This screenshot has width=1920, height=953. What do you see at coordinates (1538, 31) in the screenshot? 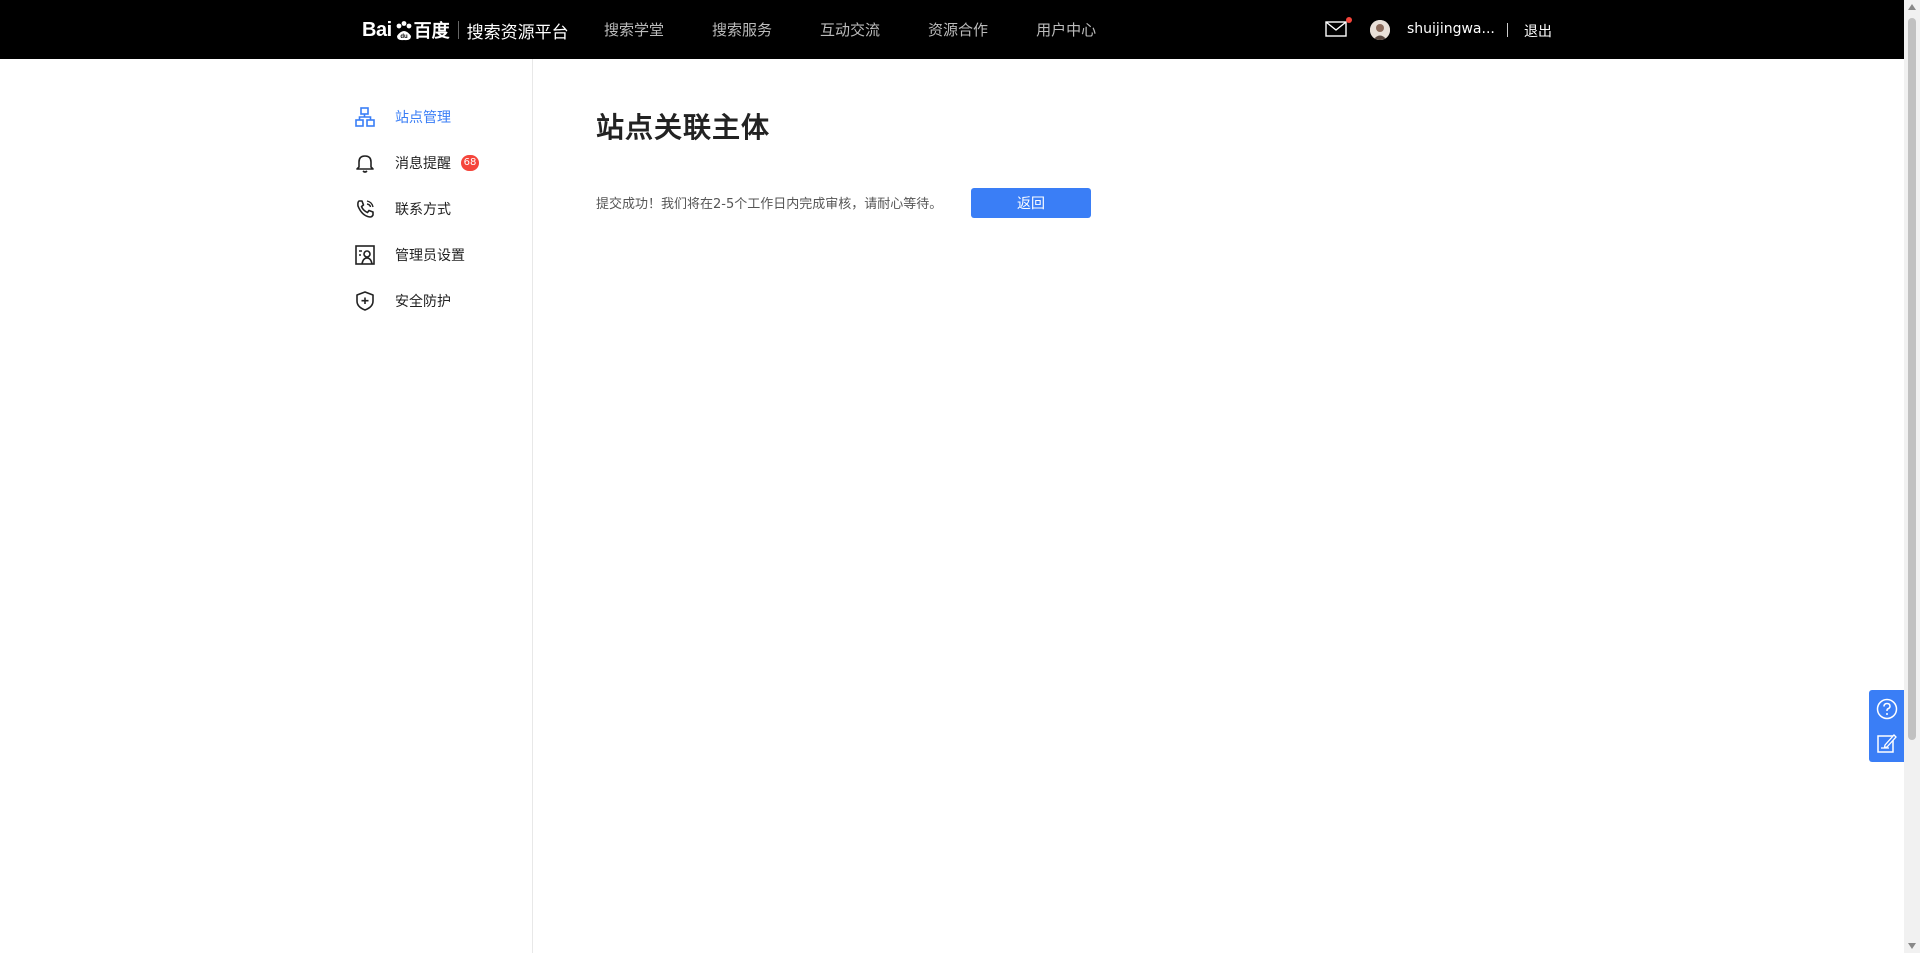
I see `logout-link: 退出` at bounding box center [1538, 31].